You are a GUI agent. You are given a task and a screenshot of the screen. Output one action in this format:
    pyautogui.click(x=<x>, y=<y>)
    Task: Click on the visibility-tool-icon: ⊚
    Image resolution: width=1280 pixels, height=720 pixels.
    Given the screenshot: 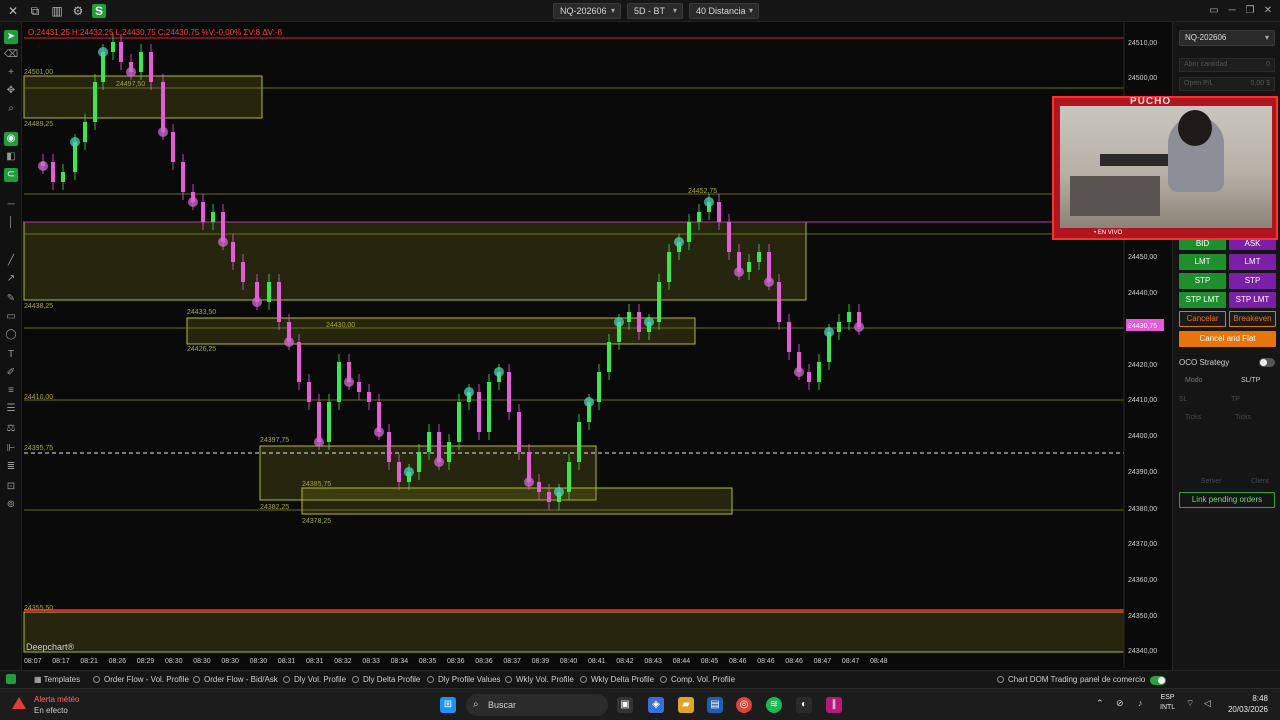 What is the action you would take?
    pyautogui.click(x=11, y=505)
    